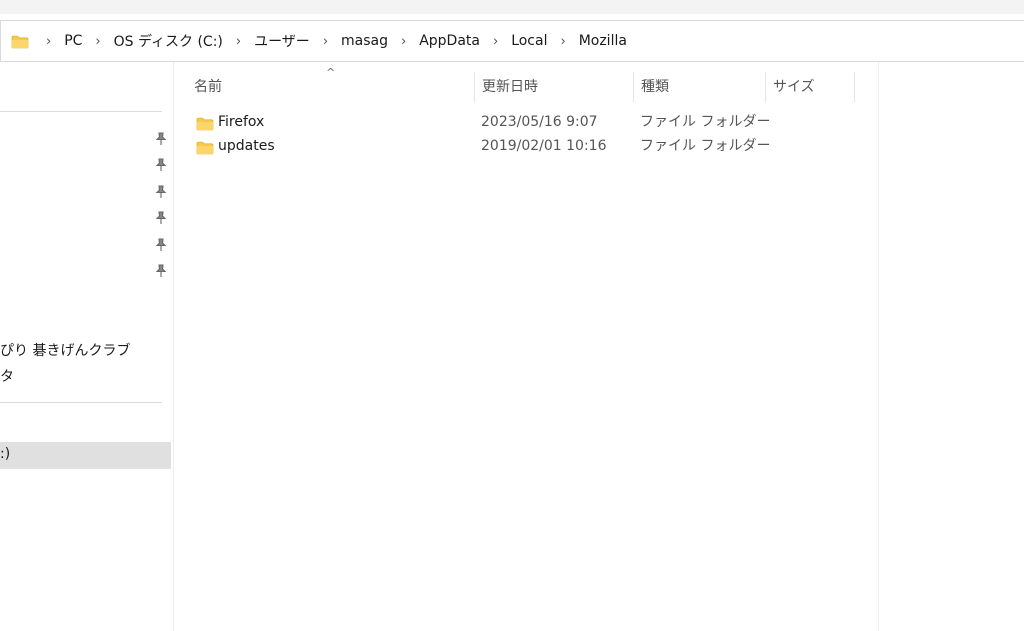 The image size is (1024, 631). Describe the element at coordinates (5, 454) in the screenshot. I see `sidebar-item-drive-label: :)` at that location.